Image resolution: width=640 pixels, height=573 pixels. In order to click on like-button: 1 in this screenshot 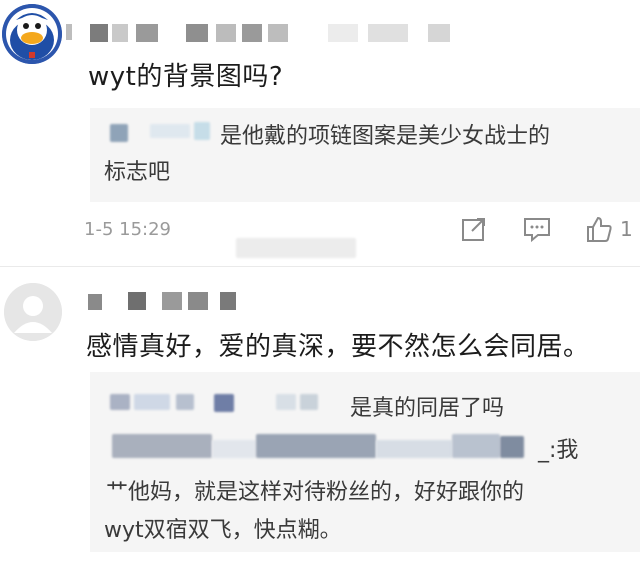, I will do `click(608, 229)`.